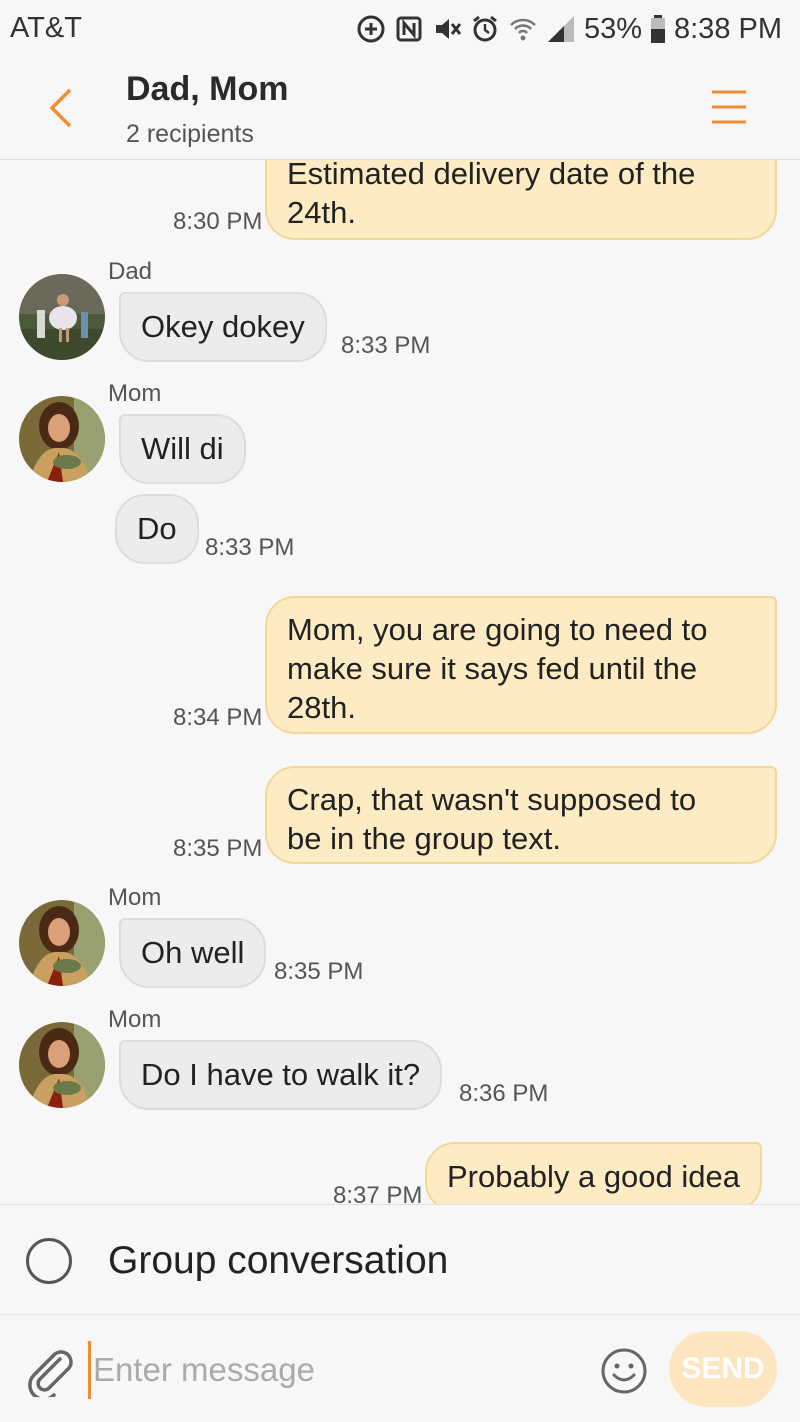  What do you see at coordinates (424, 838) in the screenshot?
I see `message-text: be in the group text.` at bounding box center [424, 838].